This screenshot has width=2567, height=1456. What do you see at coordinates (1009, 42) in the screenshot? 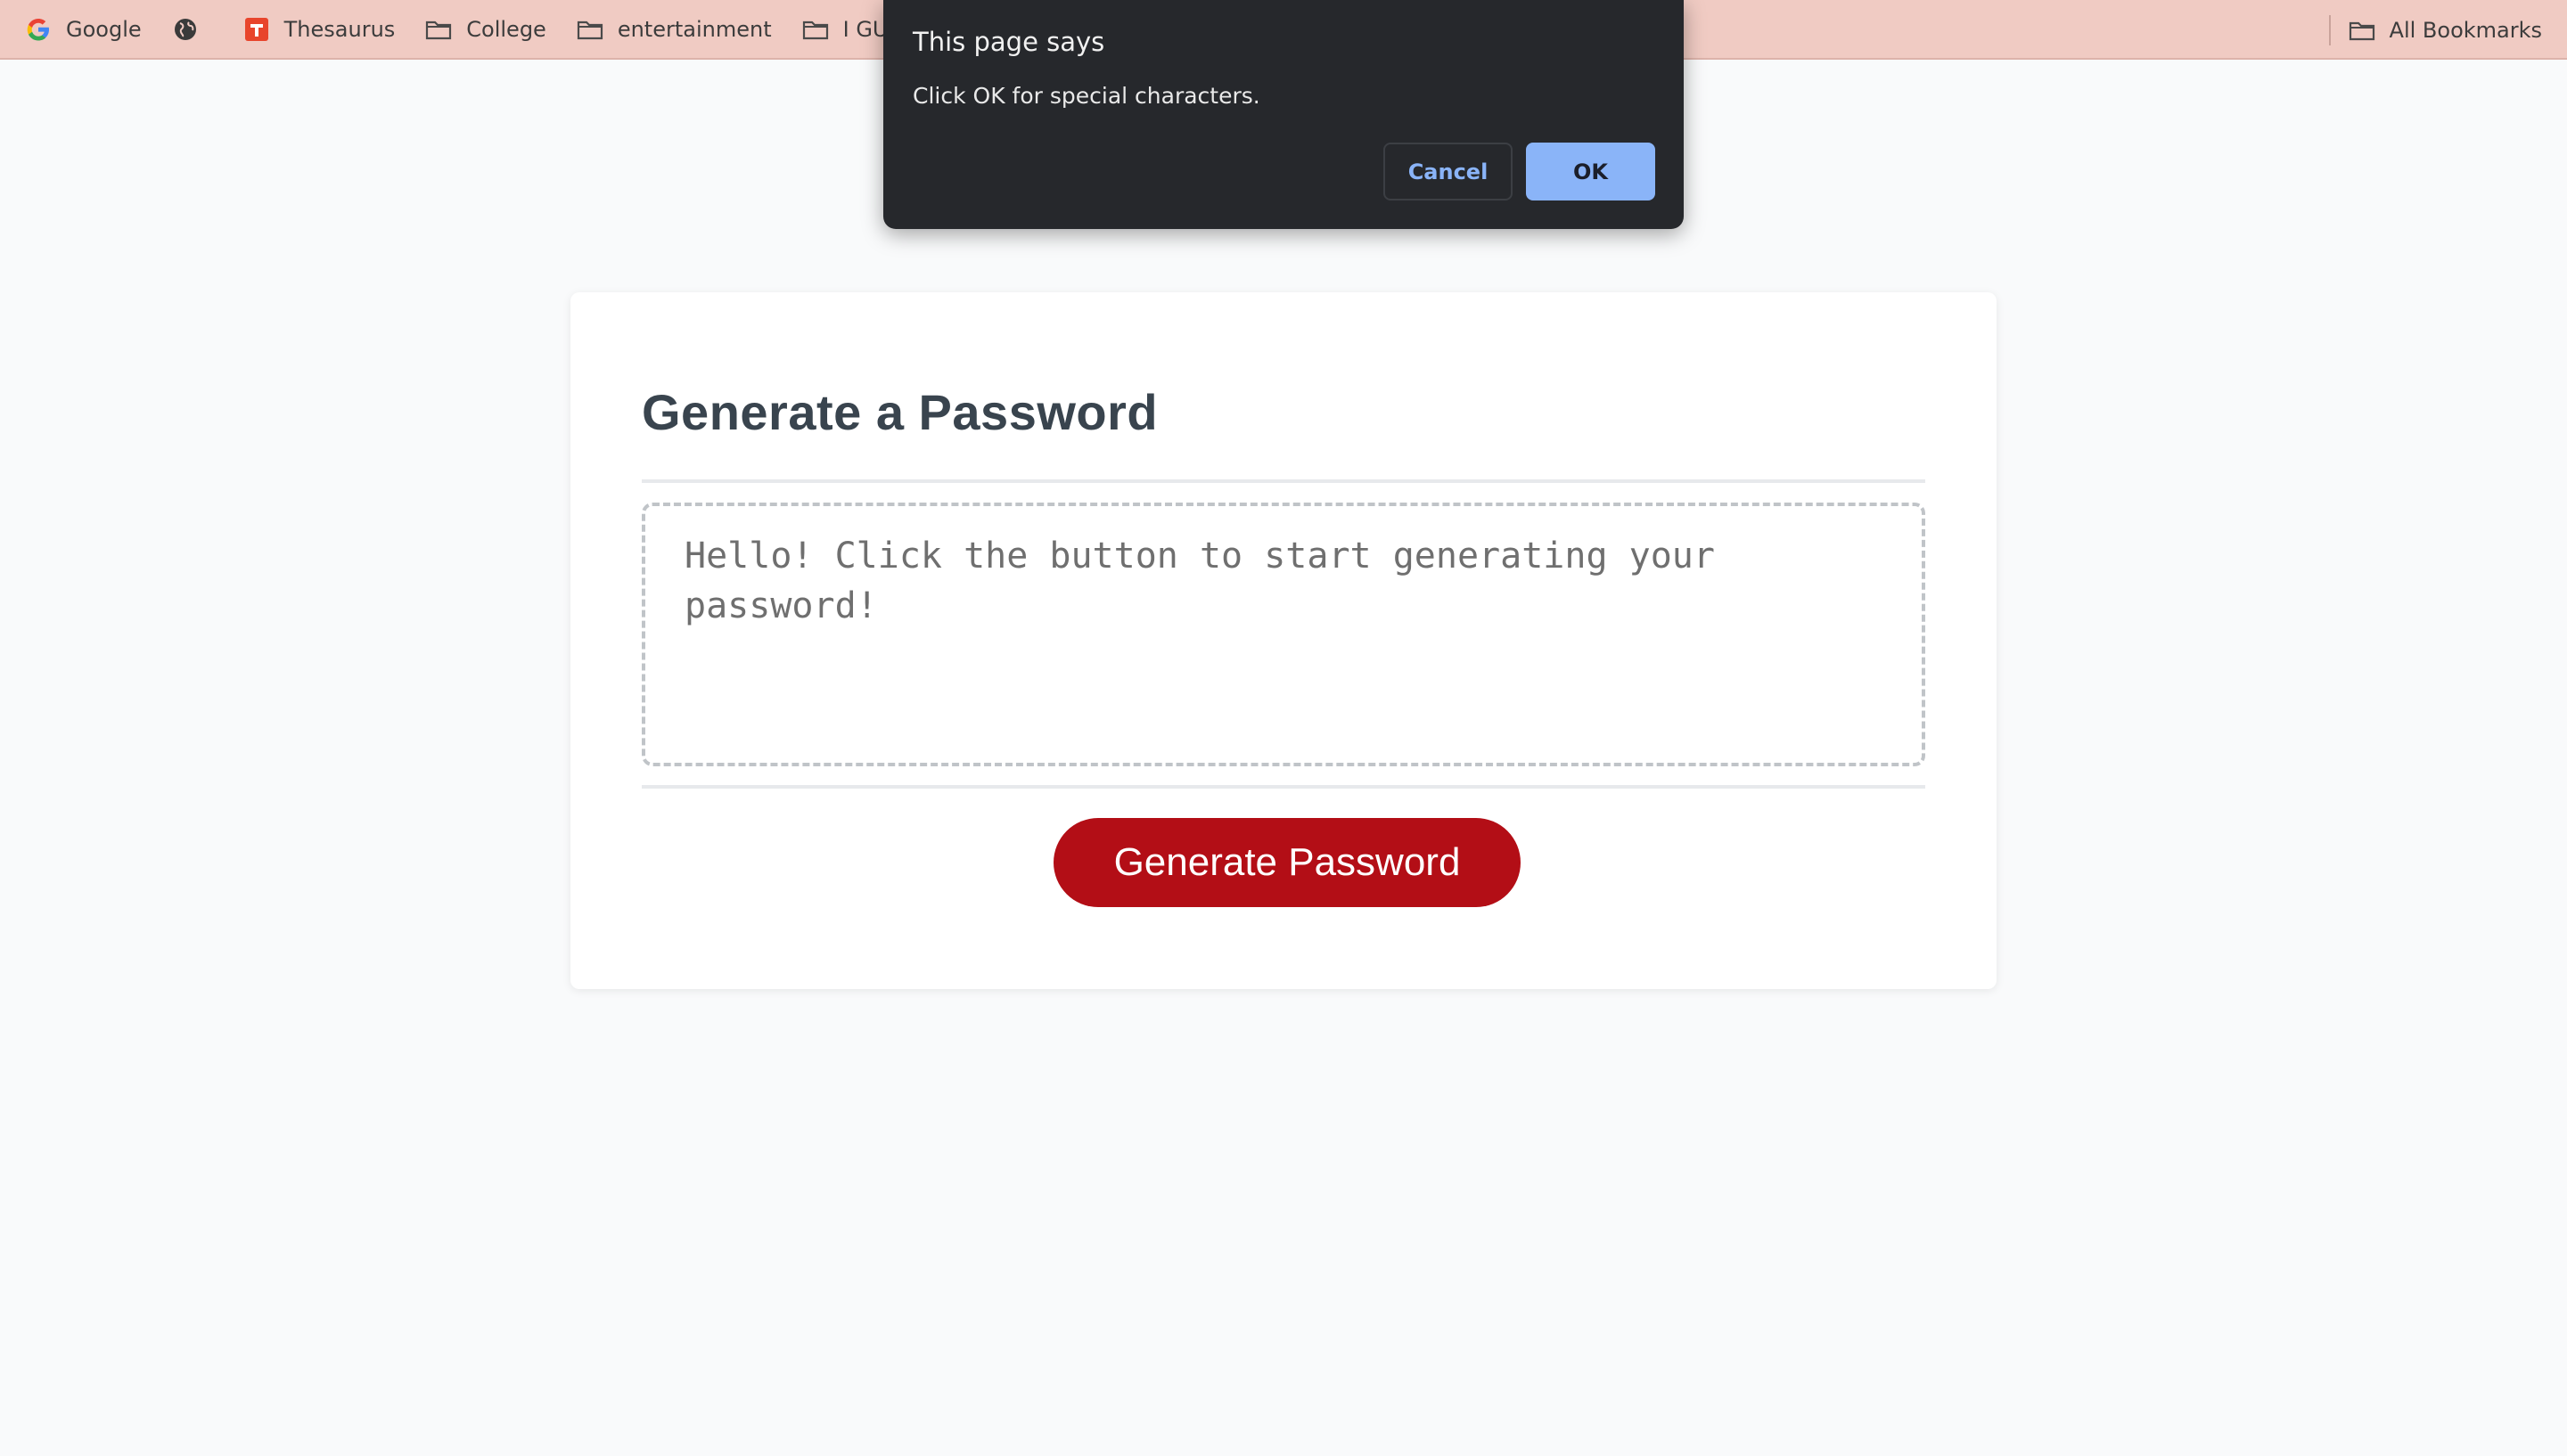
I see `dialog-title: This page says` at bounding box center [1009, 42].